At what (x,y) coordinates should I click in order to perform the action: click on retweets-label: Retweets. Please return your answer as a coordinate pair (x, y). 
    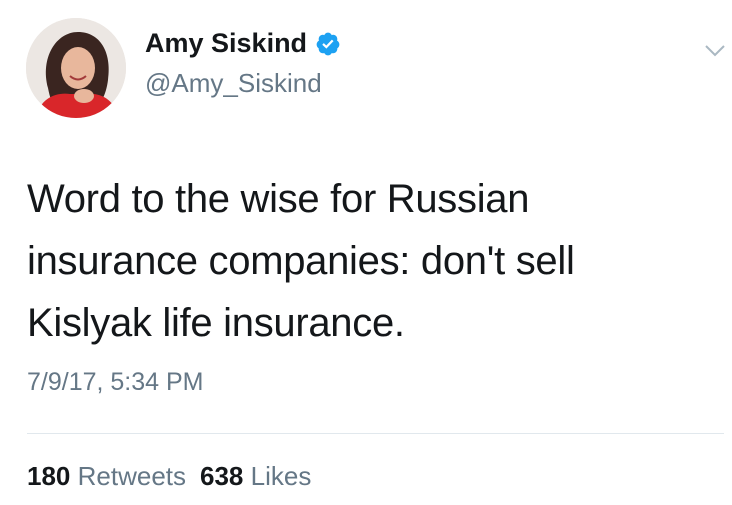
    Looking at the image, I should click on (132, 476).